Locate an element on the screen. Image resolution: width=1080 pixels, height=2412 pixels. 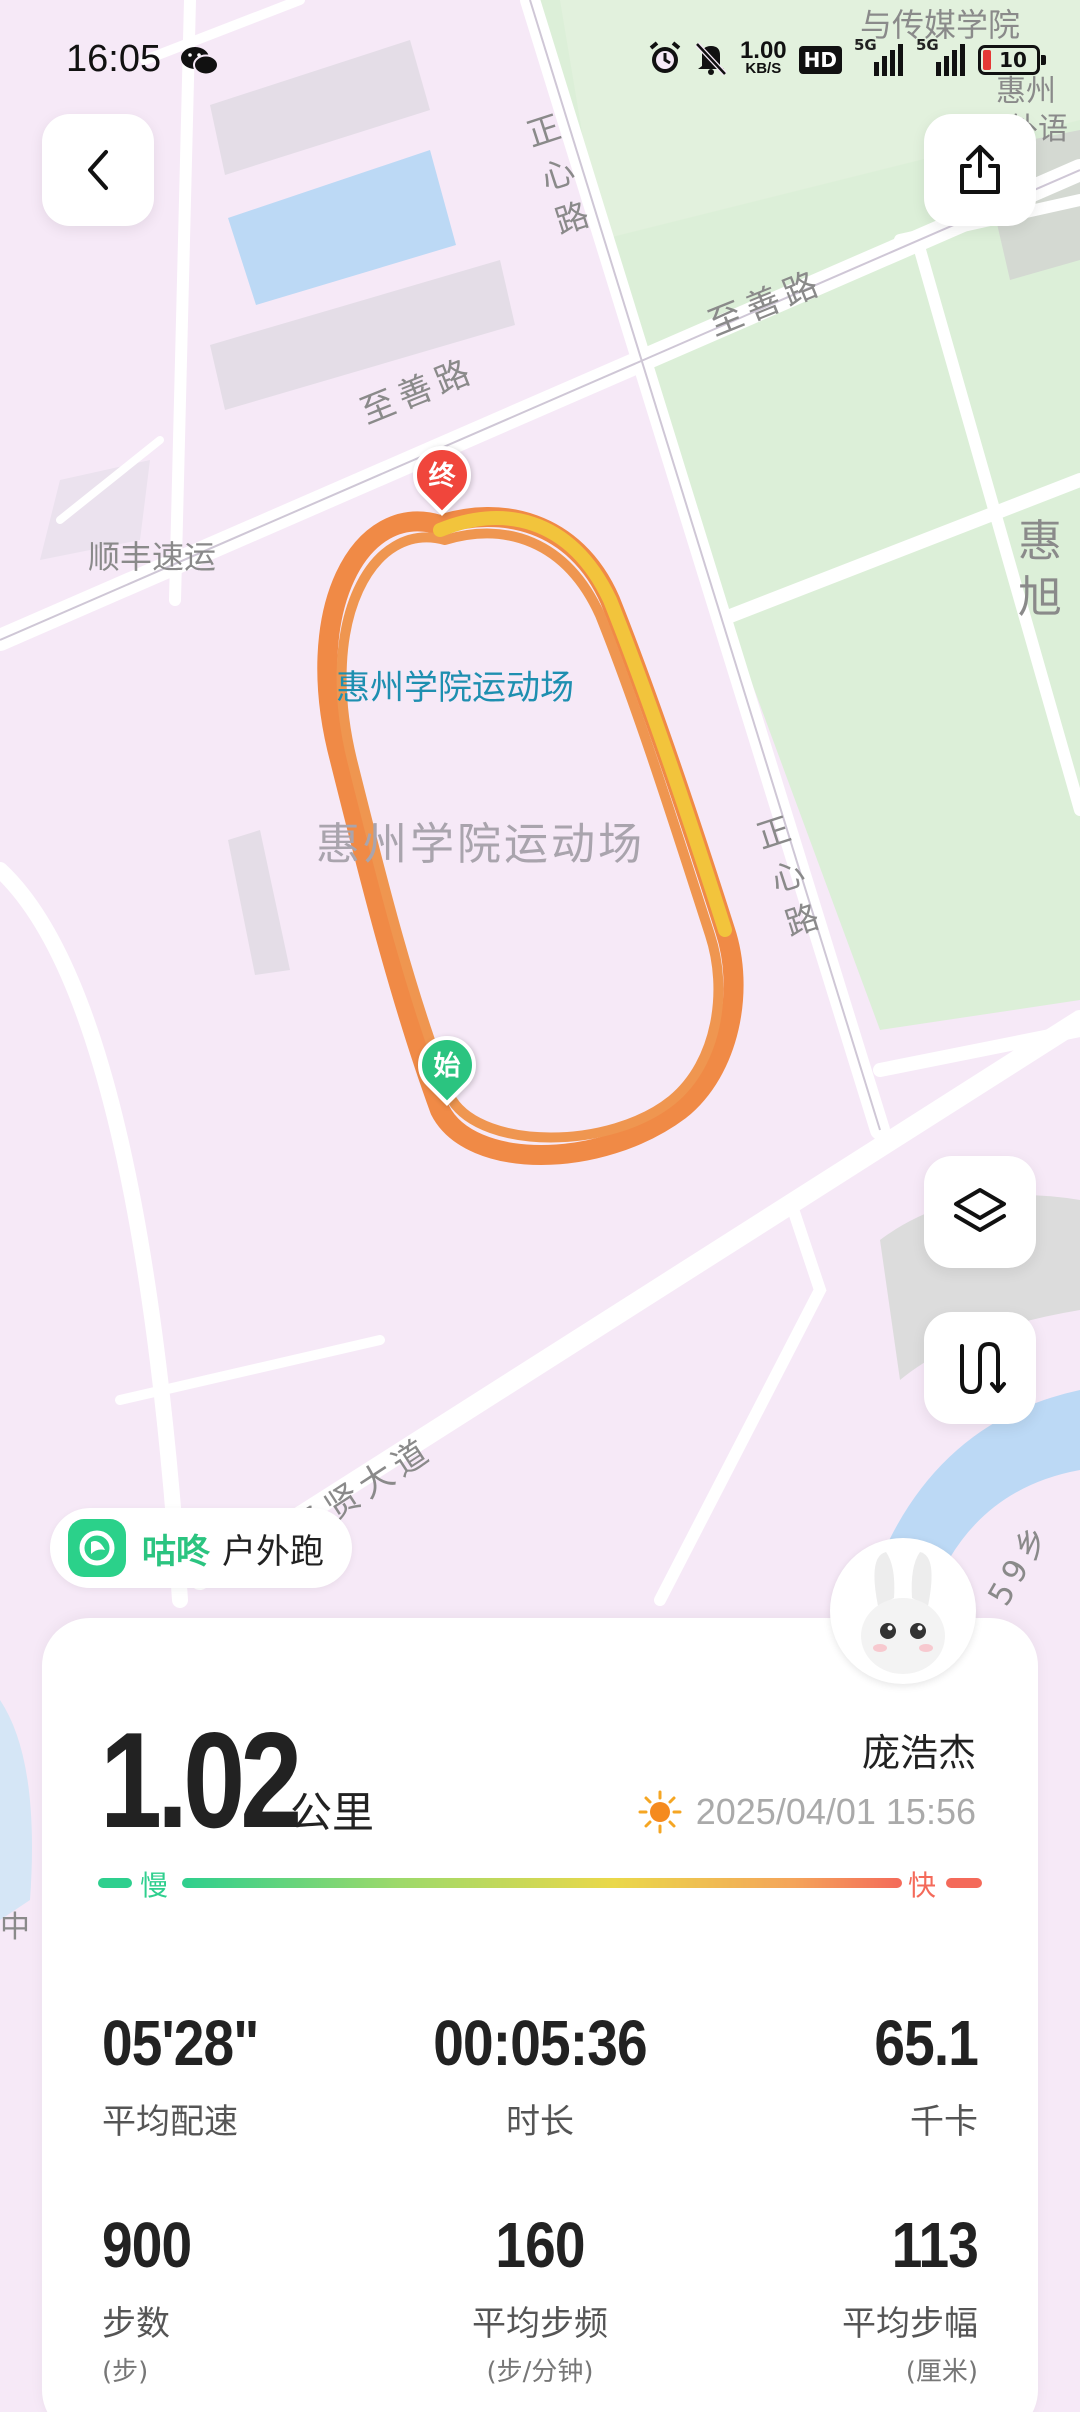
stat-value: 65.1 is located at coordinates (926, 2043).